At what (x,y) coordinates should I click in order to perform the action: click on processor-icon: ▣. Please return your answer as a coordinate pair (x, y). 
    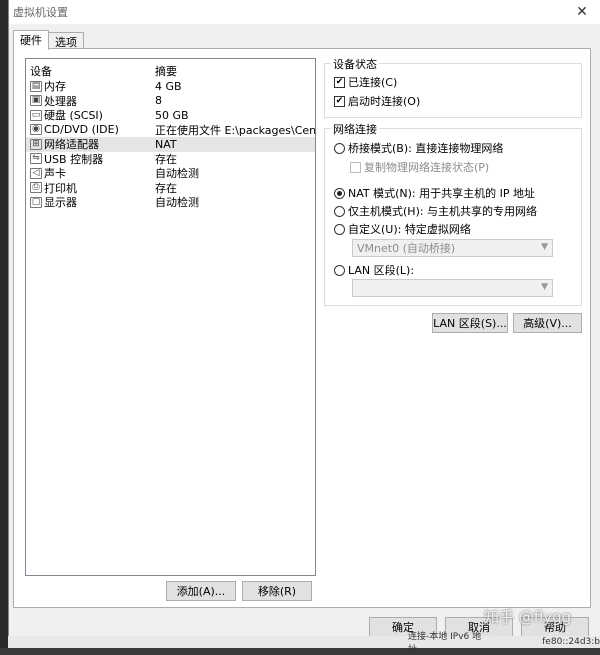
    Looking at the image, I should click on (36, 101).